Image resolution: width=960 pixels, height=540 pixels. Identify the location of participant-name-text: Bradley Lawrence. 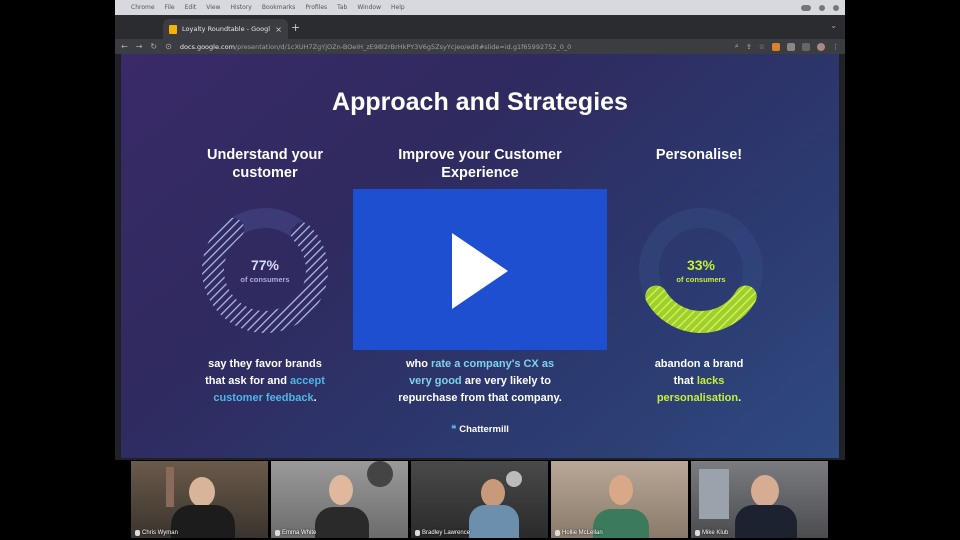
(446, 533).